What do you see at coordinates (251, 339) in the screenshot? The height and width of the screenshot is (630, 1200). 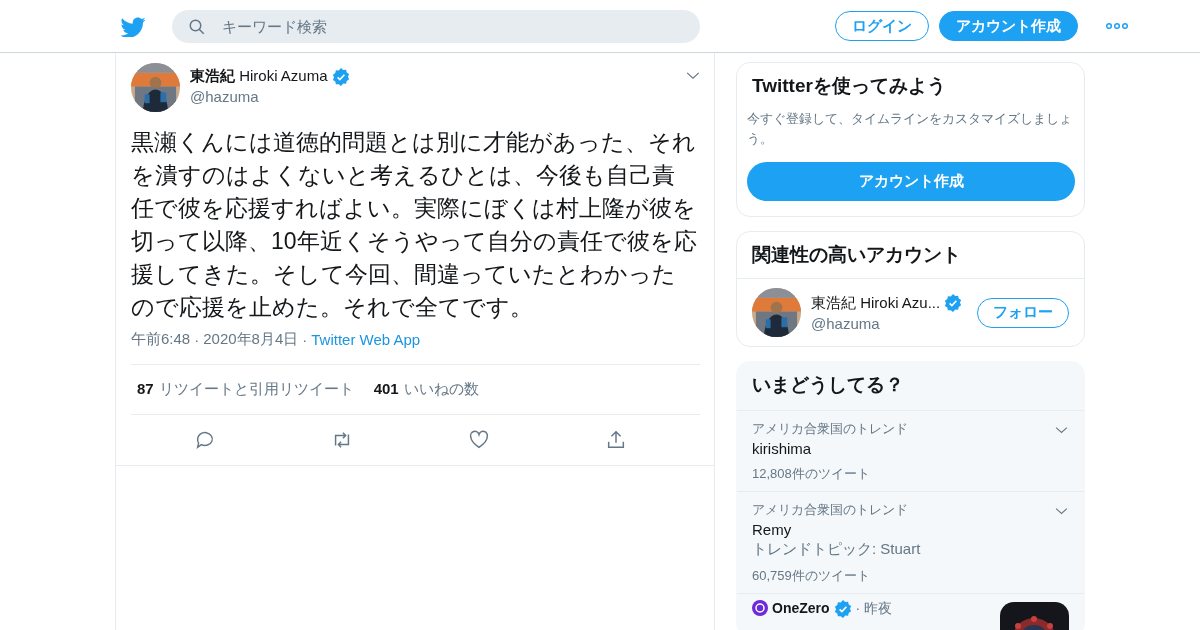 I see `tweet-date: 2020年8月4日` at bounding box center [251, 339].